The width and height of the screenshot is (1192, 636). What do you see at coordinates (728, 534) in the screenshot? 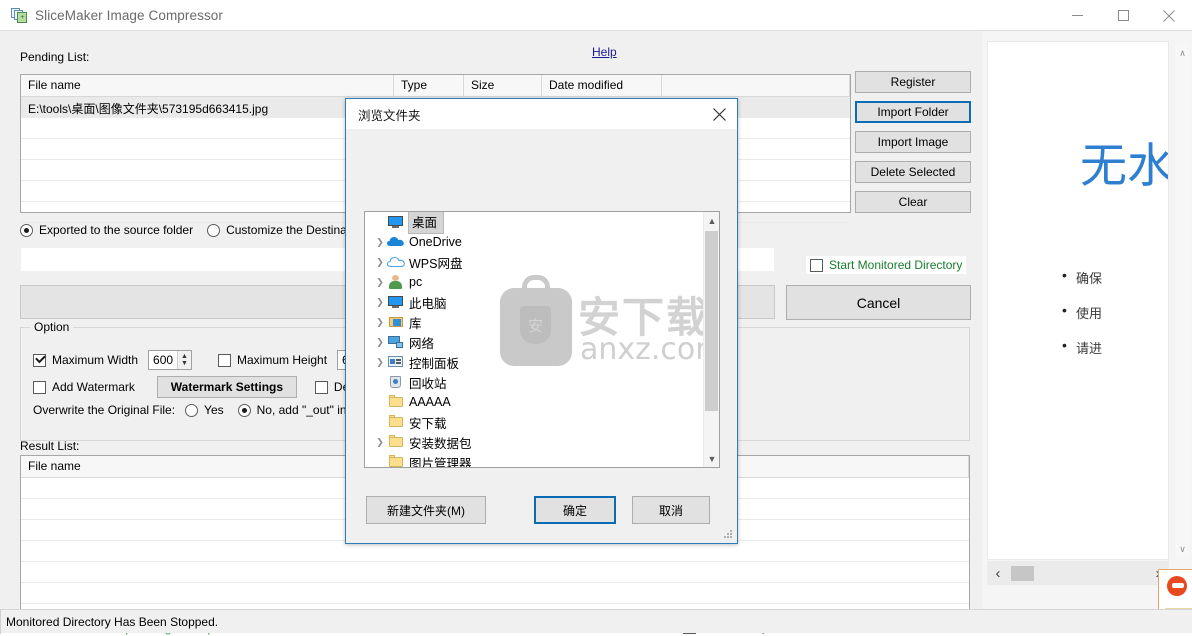
I see `dialog-resize-handle` at bounding box center [728, 534].